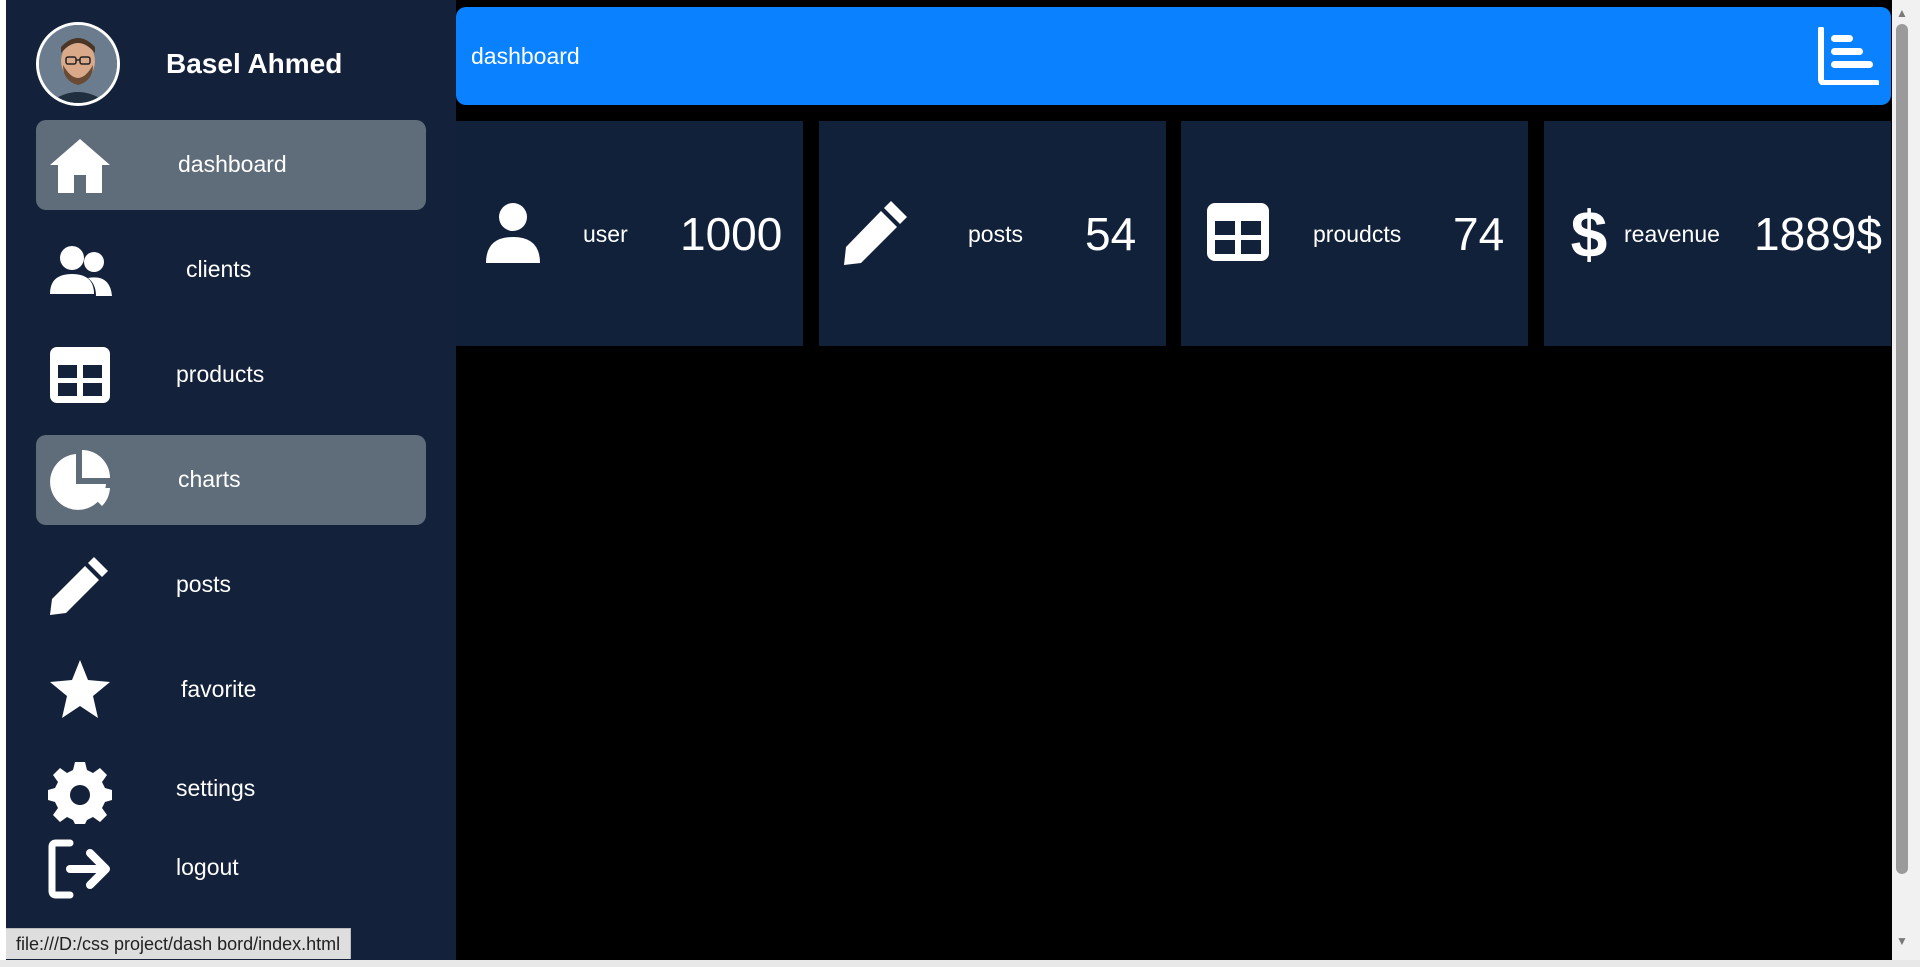 The height and width of the screenshot is (967, 1920). What do you see at coordinates (81, 271) in the screenshot?
I see `users-icon` at bounding box center [81, 271].